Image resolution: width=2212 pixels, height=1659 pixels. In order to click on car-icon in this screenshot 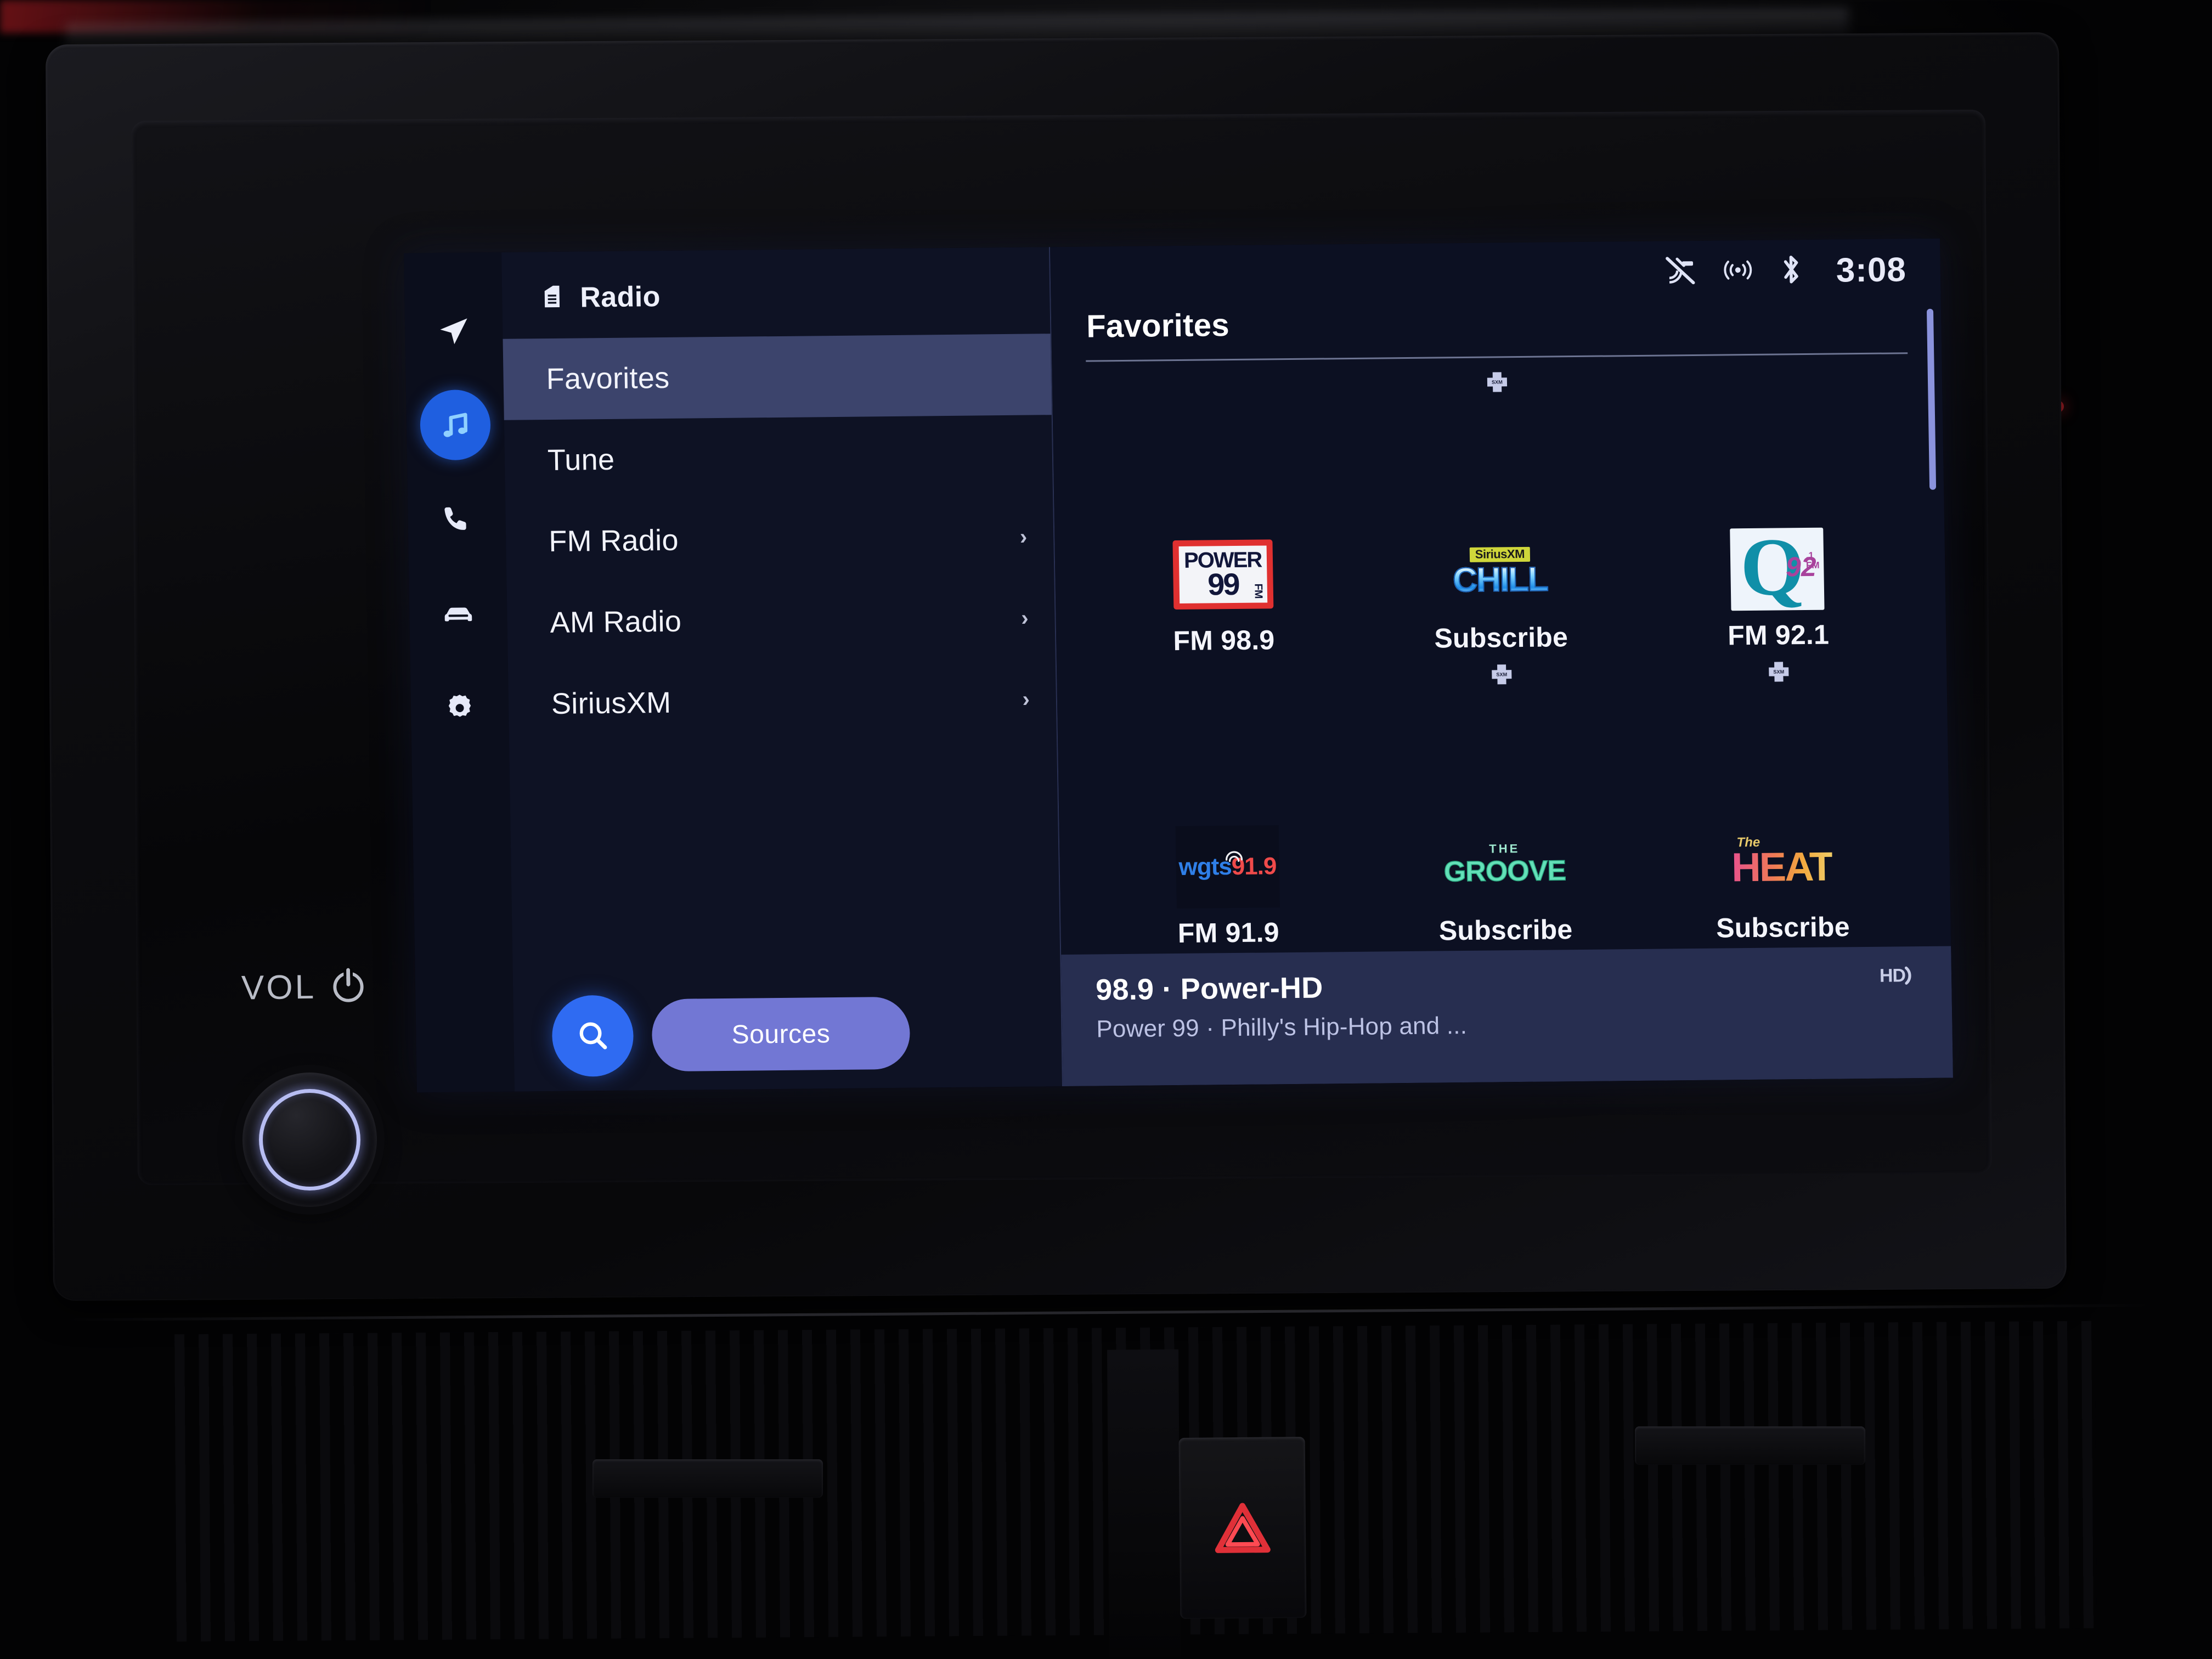, I will do `click(459, 613)`.